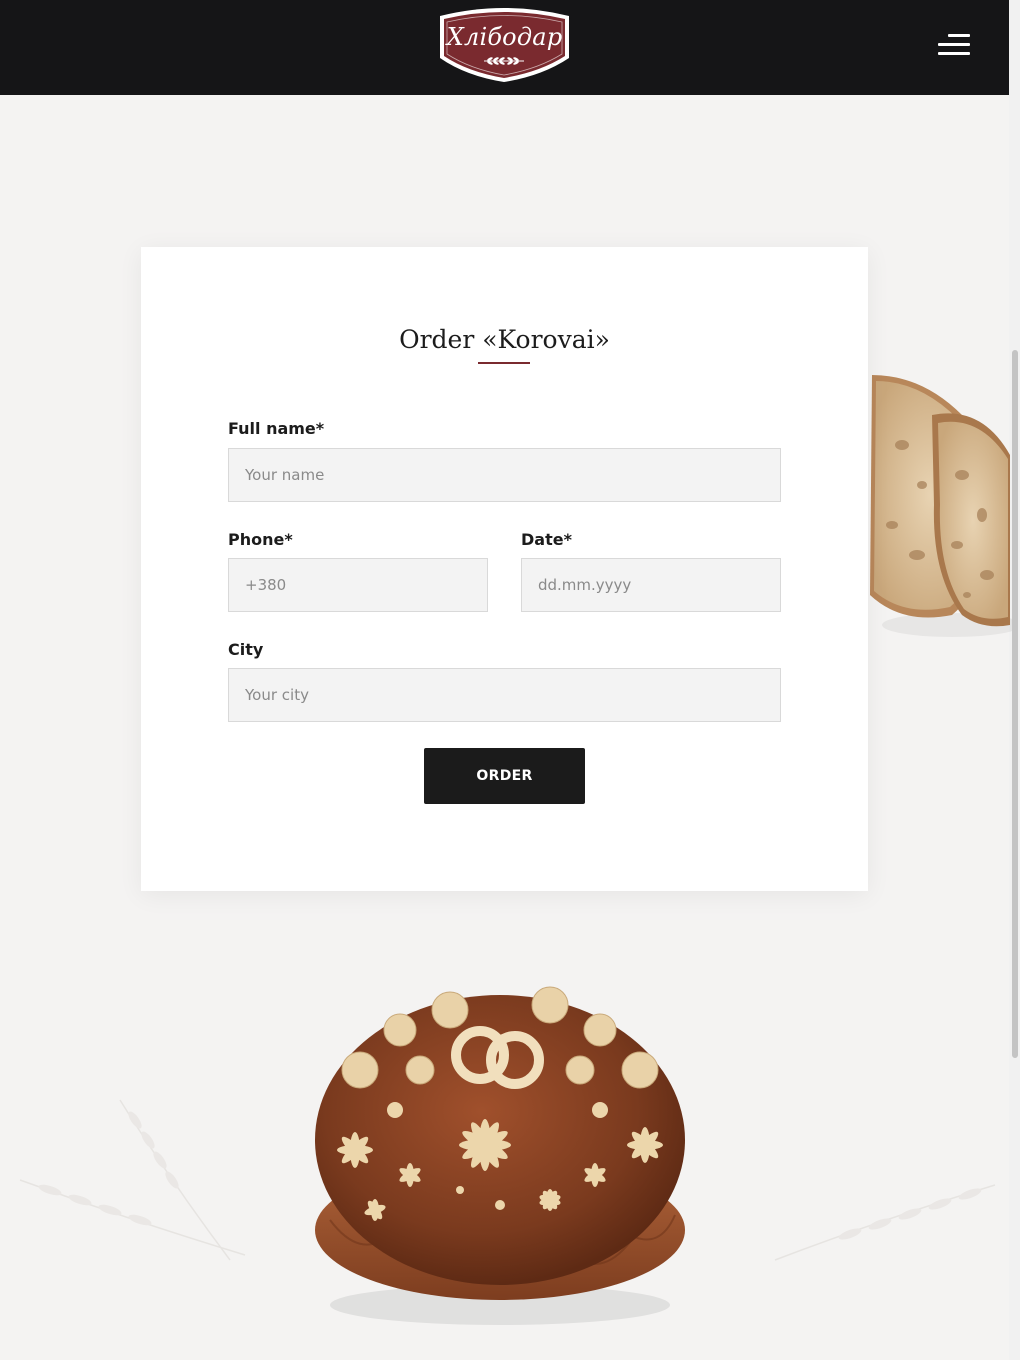  Describe the element at coordinates (132, 1180) in the screenshot. I see `wheat-decoration-left` at that location.